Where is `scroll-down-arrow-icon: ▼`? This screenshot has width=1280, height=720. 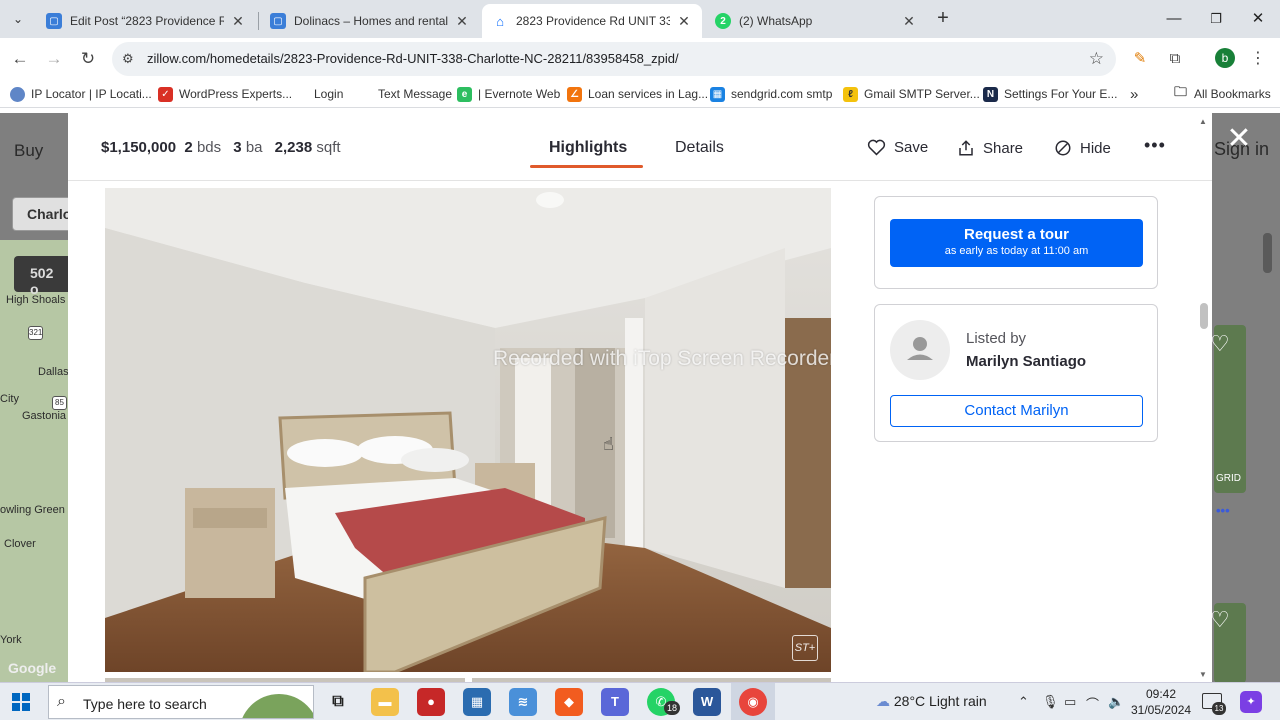
scroll-down-arrow-icon: ▼ is located at coordinates (1203, 674).